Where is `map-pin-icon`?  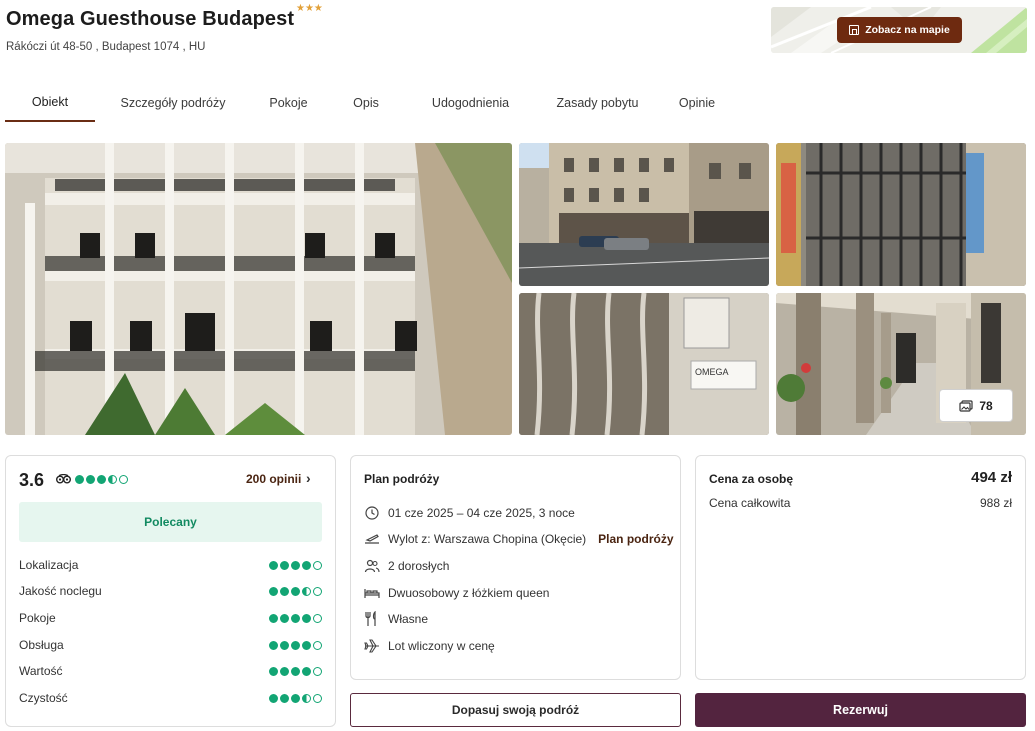
map-pin-icon is located at coordinates (854, 30).